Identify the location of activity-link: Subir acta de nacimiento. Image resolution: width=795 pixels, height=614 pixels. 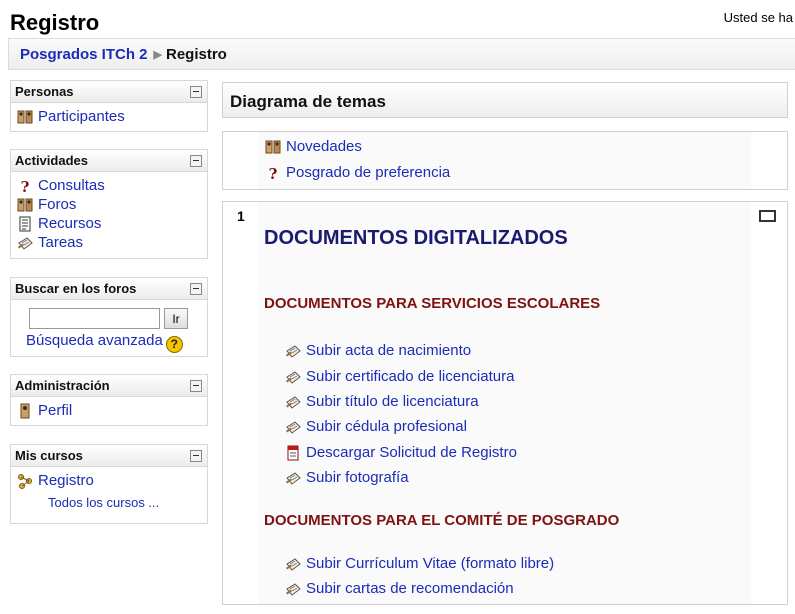
(388, 350).